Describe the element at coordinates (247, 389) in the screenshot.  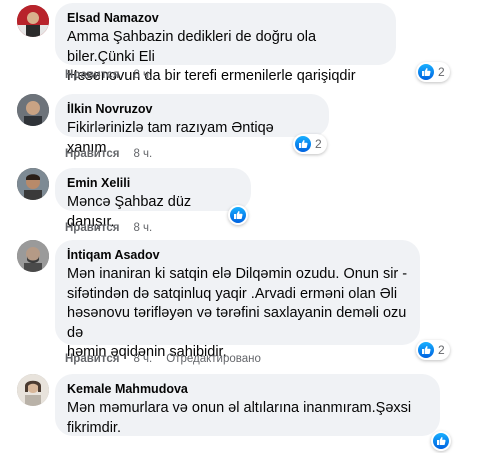
I see `comment-author: Kemale Mahmudova` at that location.